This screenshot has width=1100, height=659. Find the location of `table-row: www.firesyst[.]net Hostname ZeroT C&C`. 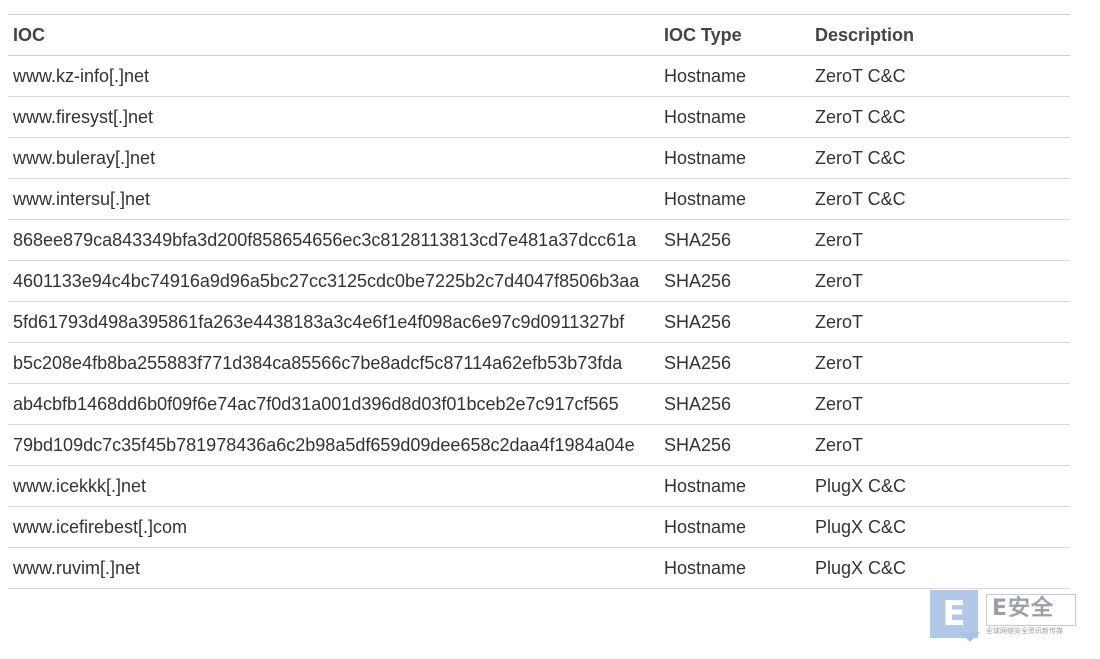

table-row: www.firesyst[.]net Hostname ZeroT C&C is located at coordinates (539, 117).